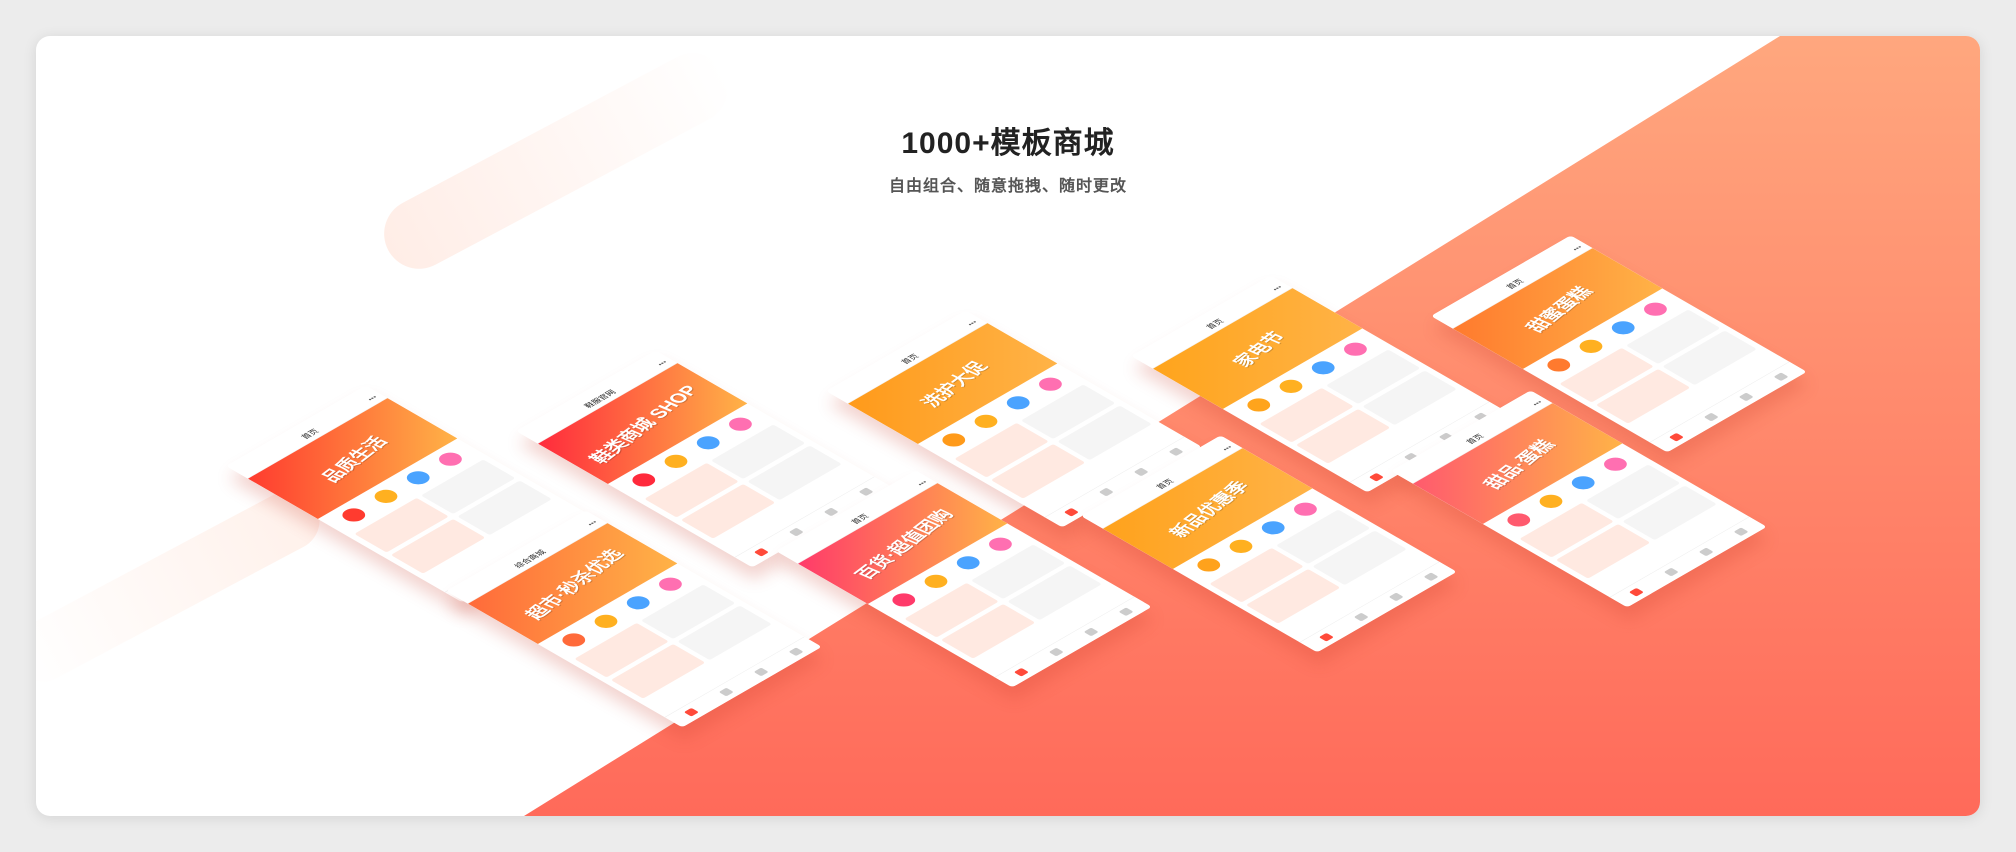 This screenshot has width=2016, height=852. Describe the element at coordinates (1007, 186) in the screenshot. I see `hero-subtitle: 自由组合、随意拖拽、随时更改` at that location.